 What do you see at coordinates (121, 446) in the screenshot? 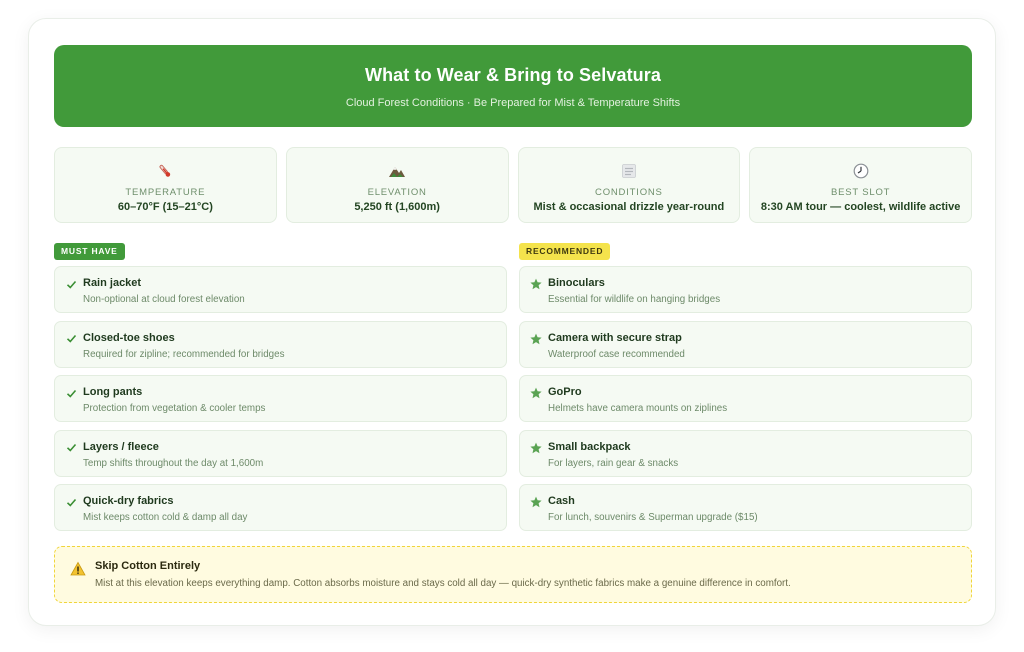
I see `item-title: Layers / fleece` at bounding box center [121, 446].